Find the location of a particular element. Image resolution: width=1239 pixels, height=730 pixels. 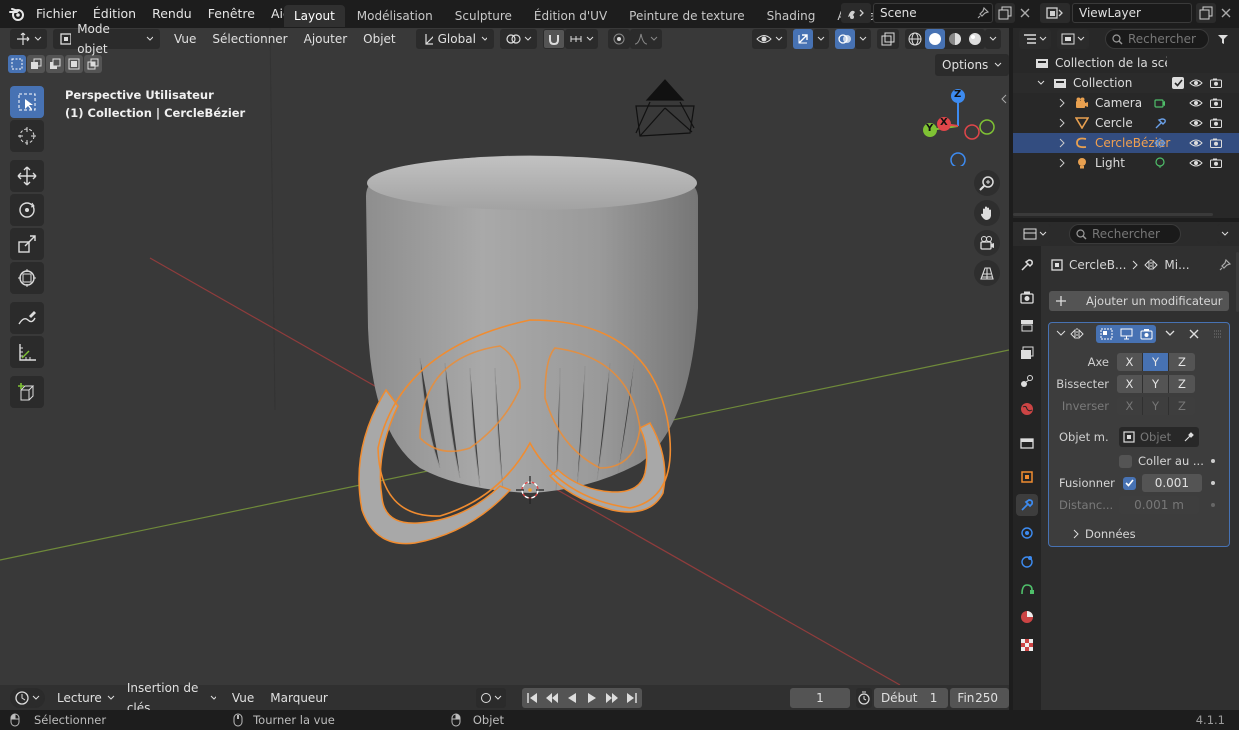

modifier-tab-icon is located at coordinates (1027, 505).